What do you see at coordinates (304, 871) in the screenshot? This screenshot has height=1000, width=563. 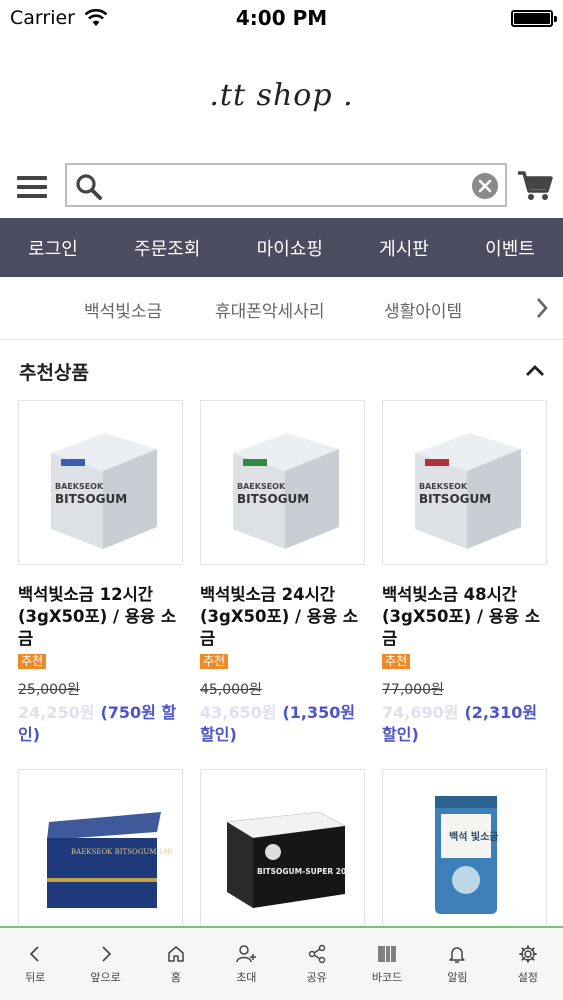 I see `svg-text: BITSOGUM-SUPER 200` at bounding box center [304, 871].